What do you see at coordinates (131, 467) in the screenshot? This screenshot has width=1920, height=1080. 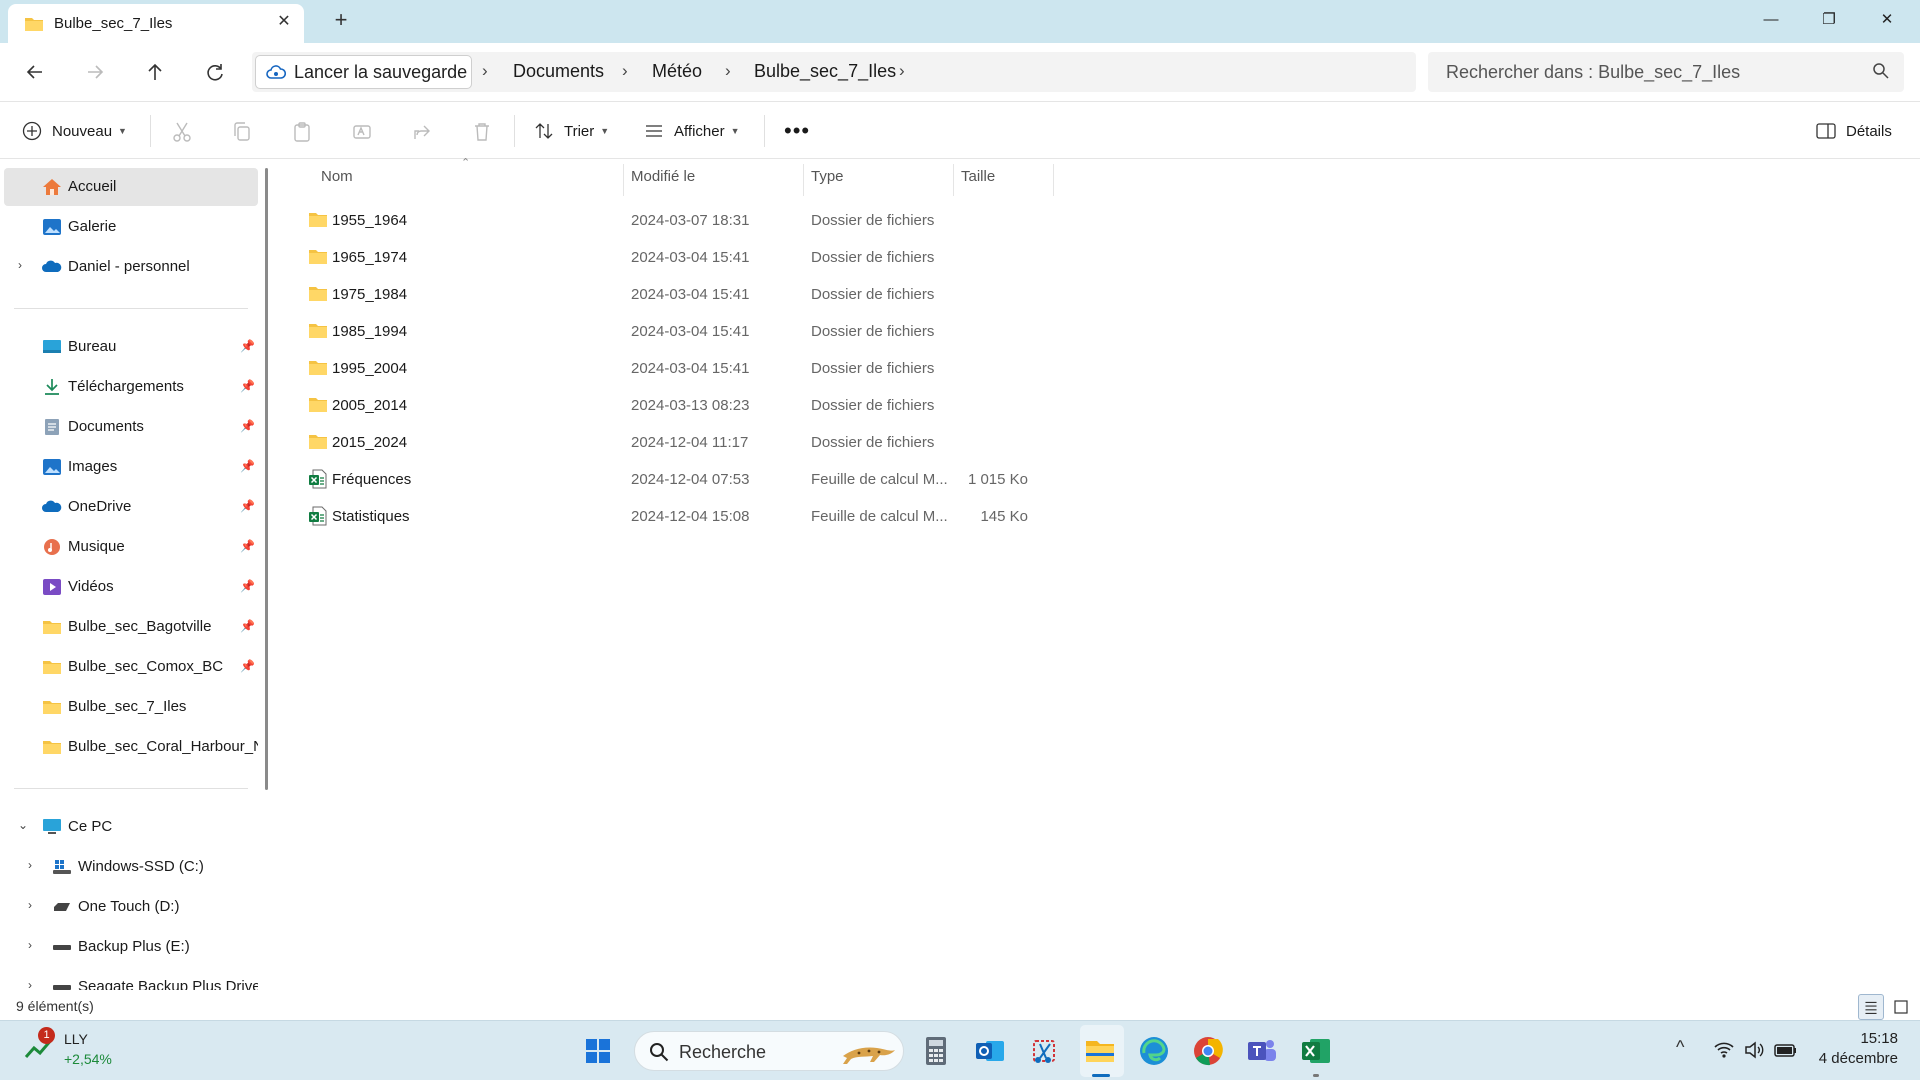 I see `sidebar-item-images: Images 📌` at bounding box center [131, 467].